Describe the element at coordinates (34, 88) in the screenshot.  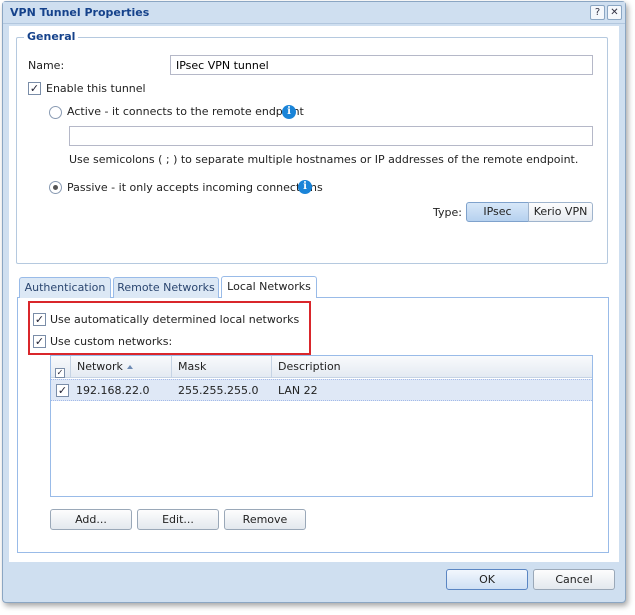
I see `enable-tunnel-checkbox: ✓` at that location.